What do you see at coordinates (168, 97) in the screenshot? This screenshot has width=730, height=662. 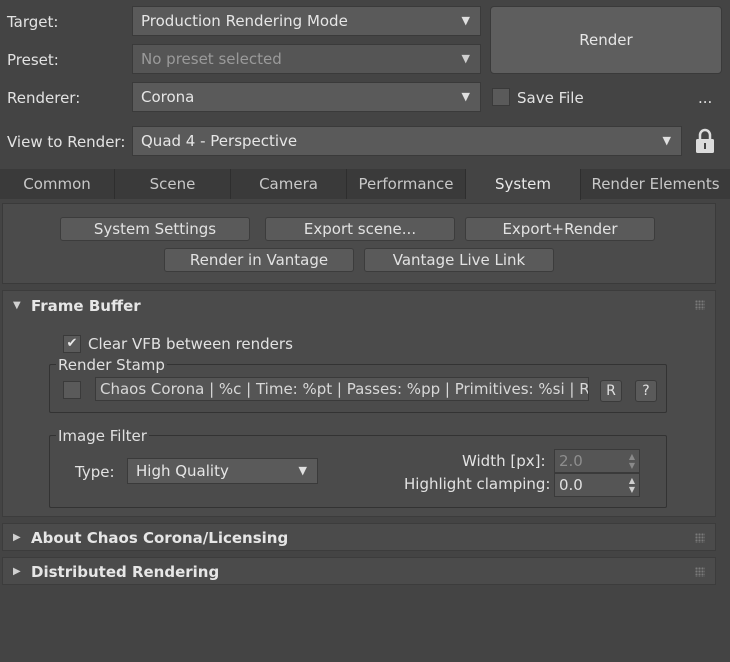 I see `renderer-value: Corona` at bounding box center [168, 97].